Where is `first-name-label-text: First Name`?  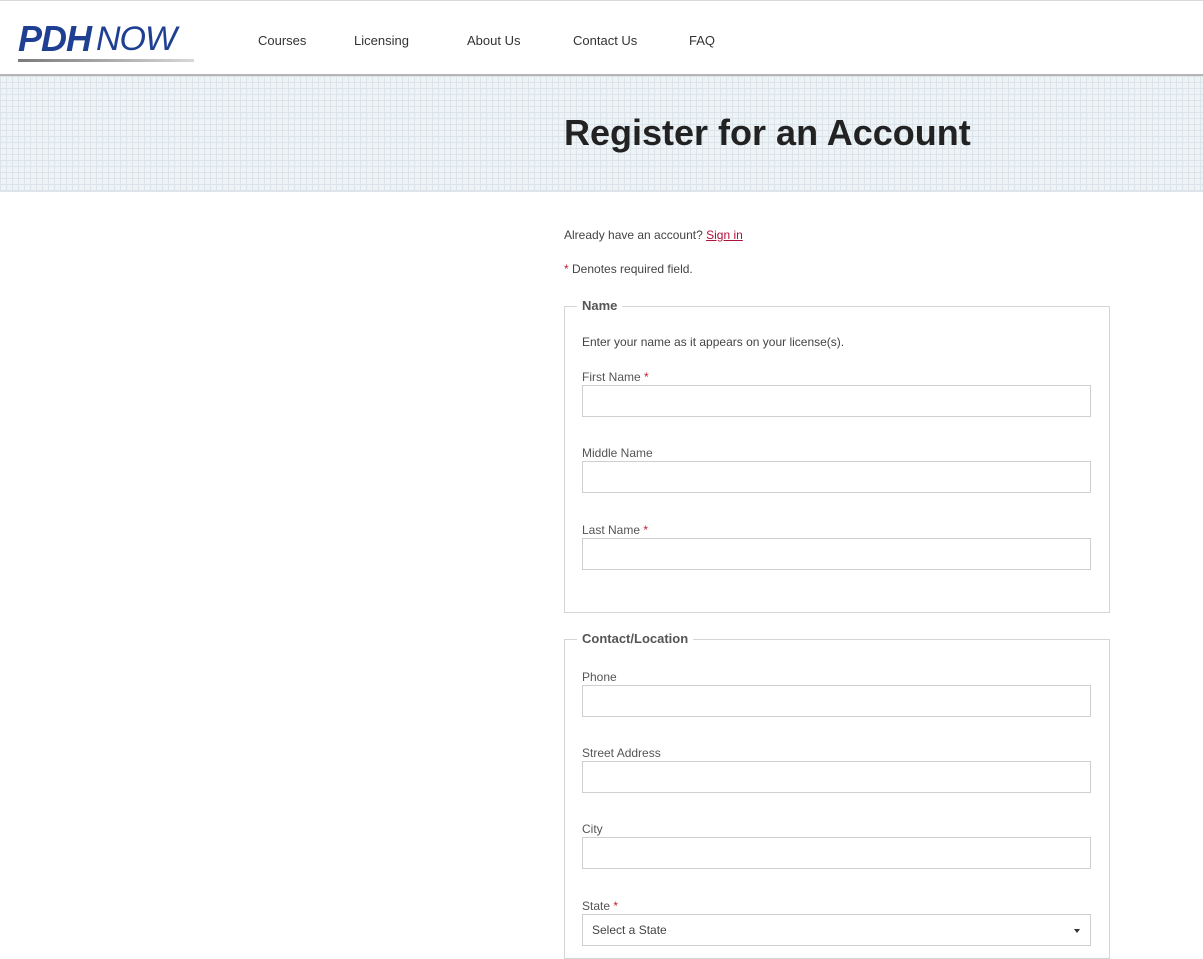 first-name-label-text: First Name is located at coordinates (611, 377).